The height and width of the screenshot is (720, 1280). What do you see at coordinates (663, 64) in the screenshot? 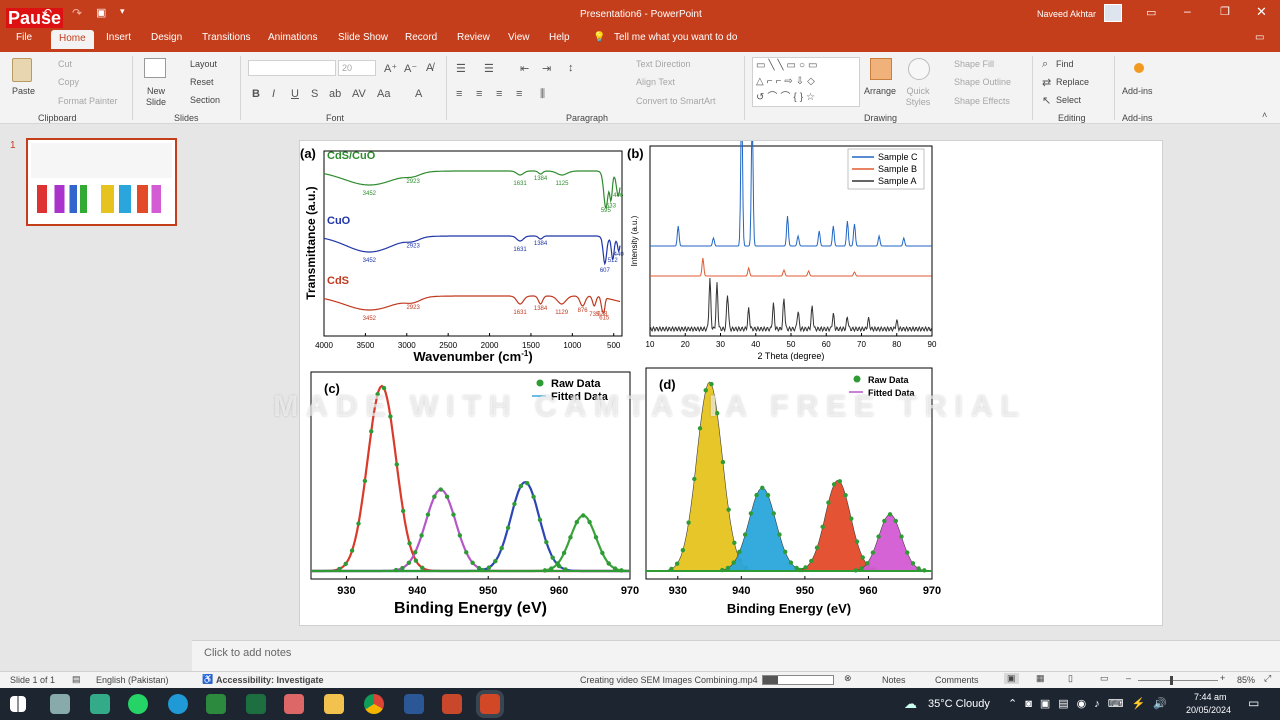
I see `text-direction-button: Text Direction` at bounding box center [663, 64].